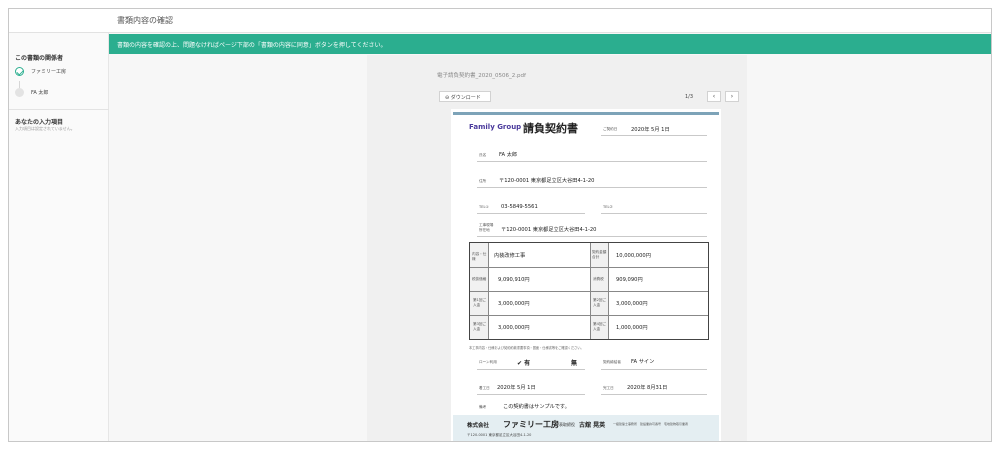  I want to click on sign-method: FA サイン, so click(643, 362).